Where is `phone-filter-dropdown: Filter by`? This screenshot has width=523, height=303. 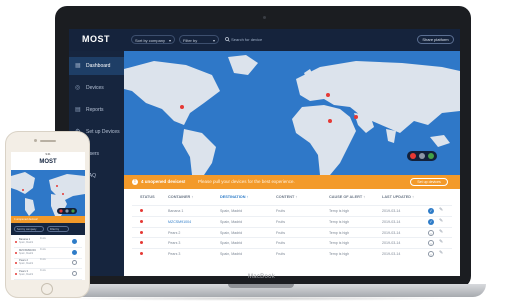 phone-filter-dropdown: Filter by is located at coordinates (58, 229).